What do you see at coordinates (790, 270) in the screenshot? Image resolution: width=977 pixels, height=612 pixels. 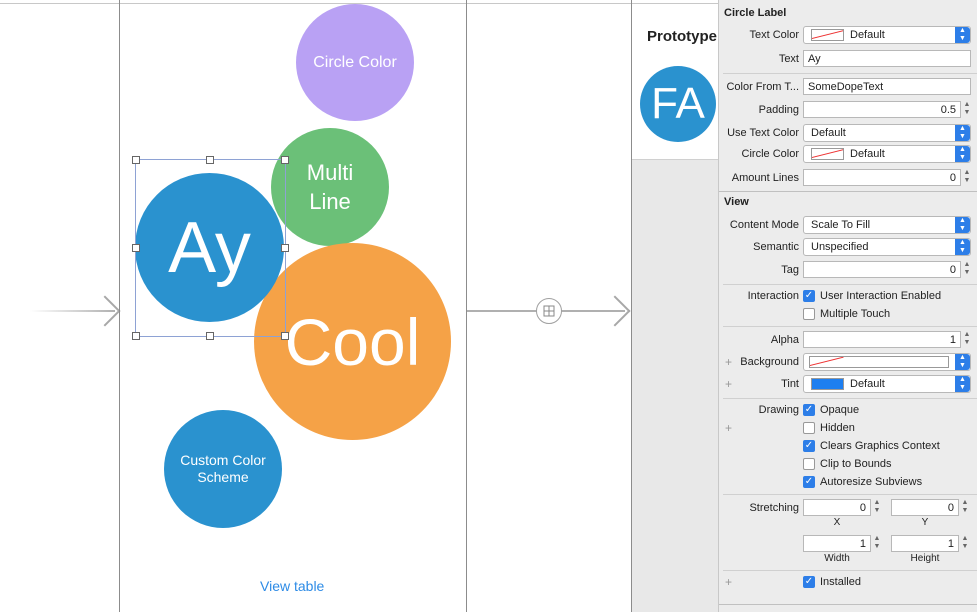 I see `tag-label: Tag` at bounding box center [790, 270].